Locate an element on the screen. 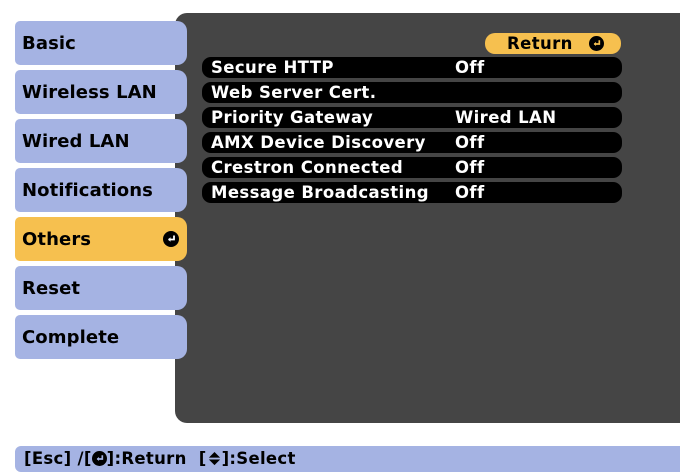  return-label: Return is located at coordinates (540, 43).